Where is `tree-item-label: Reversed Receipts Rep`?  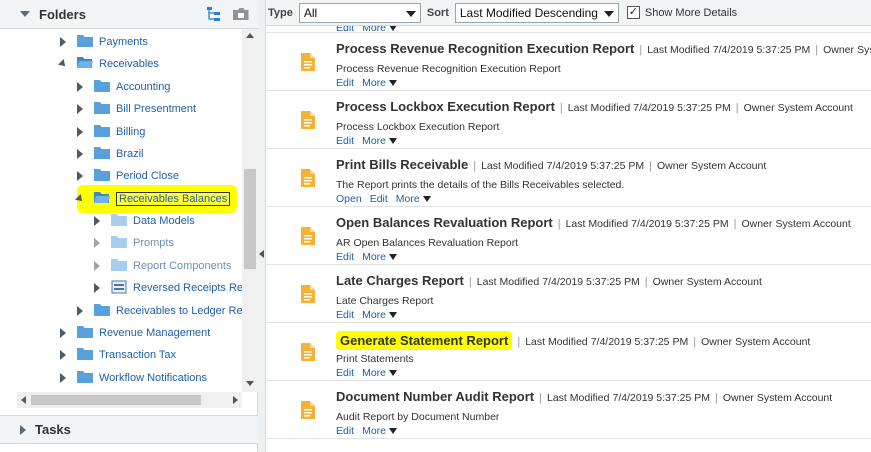 tree-item-label: Reversed Receipts Rep is located at coordinates (187, 288).